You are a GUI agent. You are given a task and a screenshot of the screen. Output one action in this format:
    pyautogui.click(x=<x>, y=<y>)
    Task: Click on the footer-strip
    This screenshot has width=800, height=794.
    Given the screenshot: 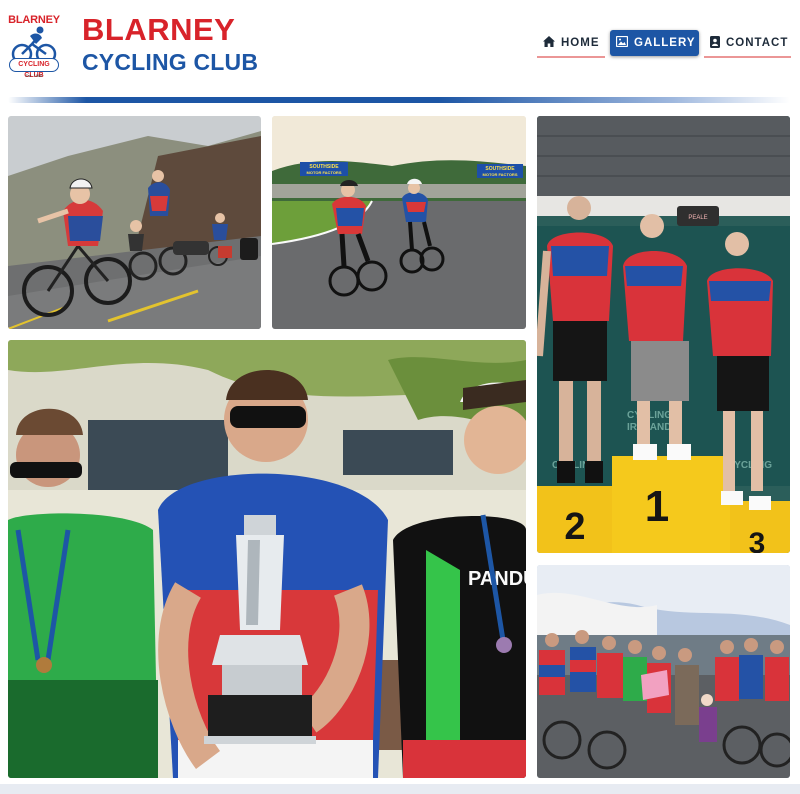 What is the action you would take?
    pyautogui.click(x=400, y=789)
    